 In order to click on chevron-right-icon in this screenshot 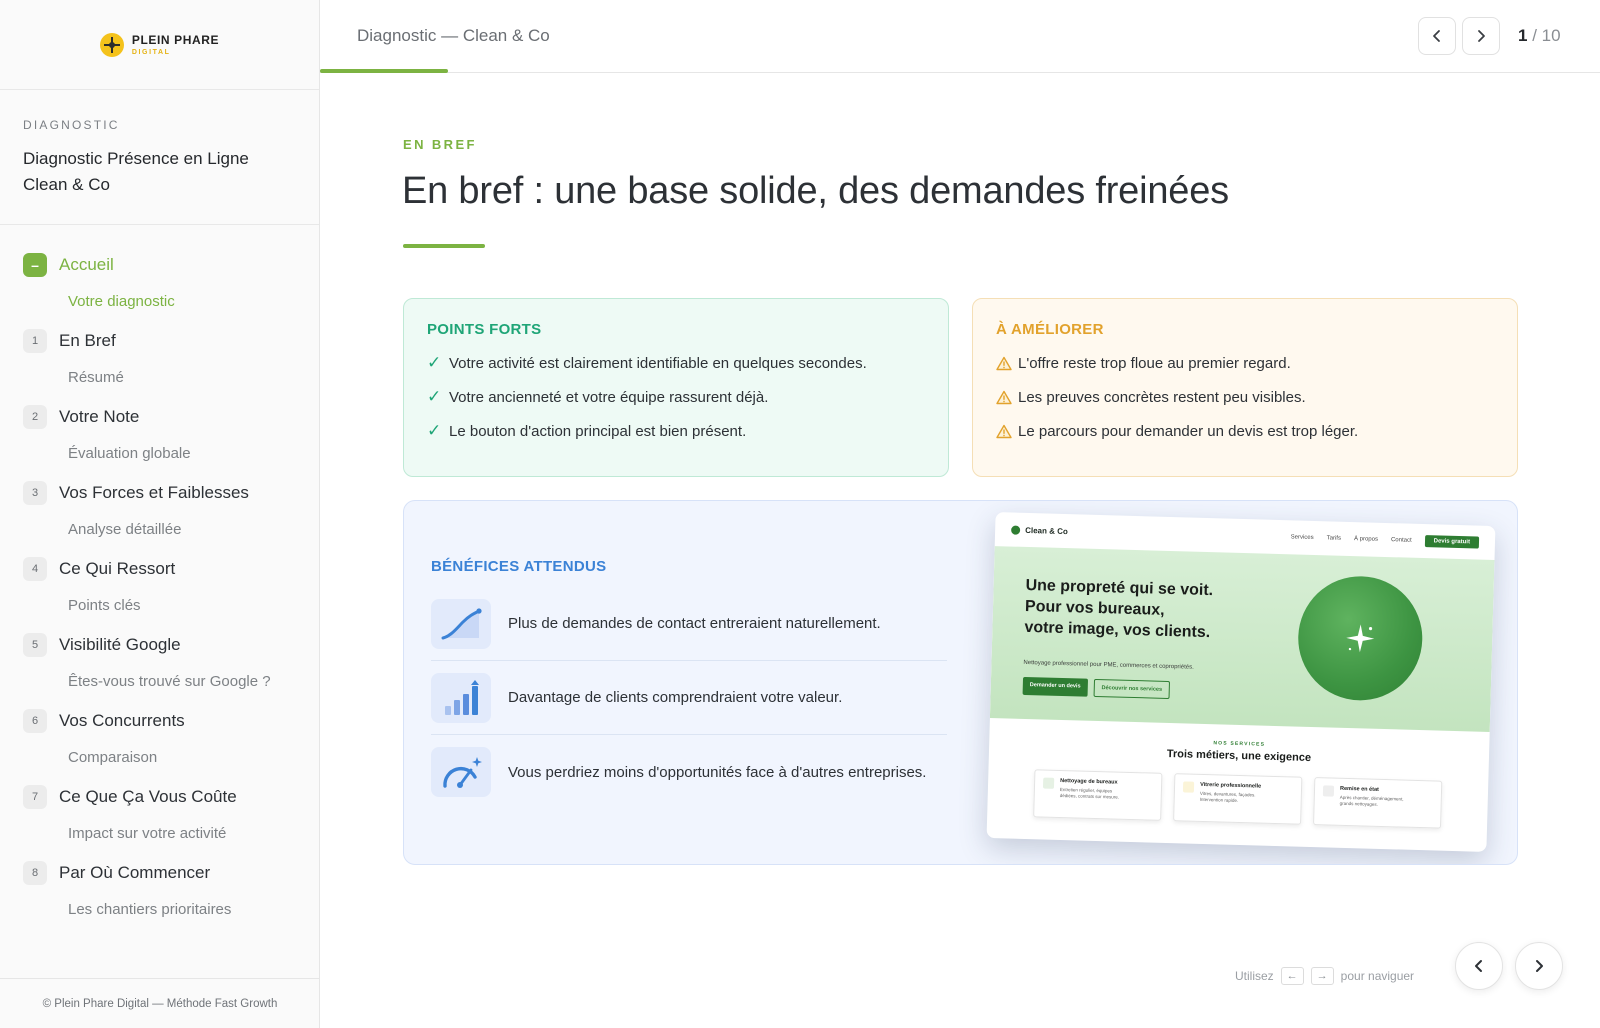, I will do `click(1539, 966)`.